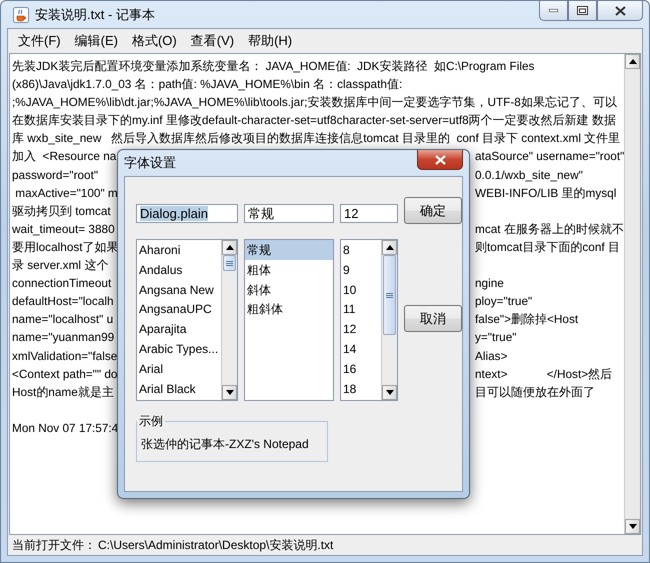 This screenshot has width=650, height=563. What do you see at coordinates (96, 41) in the screenshot?
I see `menu-item: 编辑(E)` at bounding box center [96, 41].